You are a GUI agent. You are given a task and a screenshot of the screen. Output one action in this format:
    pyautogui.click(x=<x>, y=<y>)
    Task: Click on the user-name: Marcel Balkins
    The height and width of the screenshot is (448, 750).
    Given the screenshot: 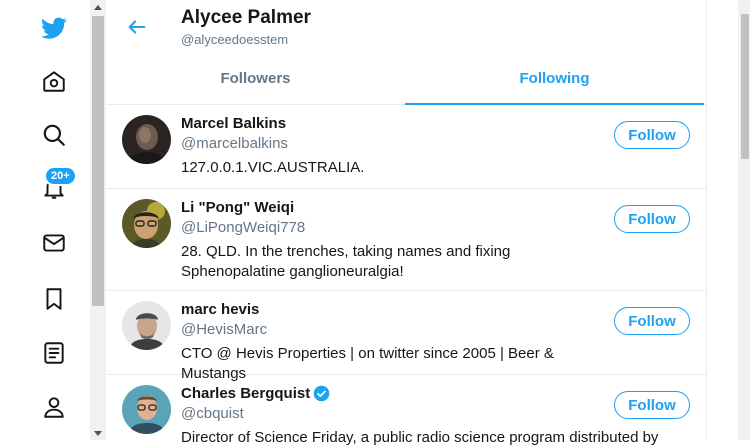 What is the action you would take?
    pyautogui.click(x=233, y=123)
    